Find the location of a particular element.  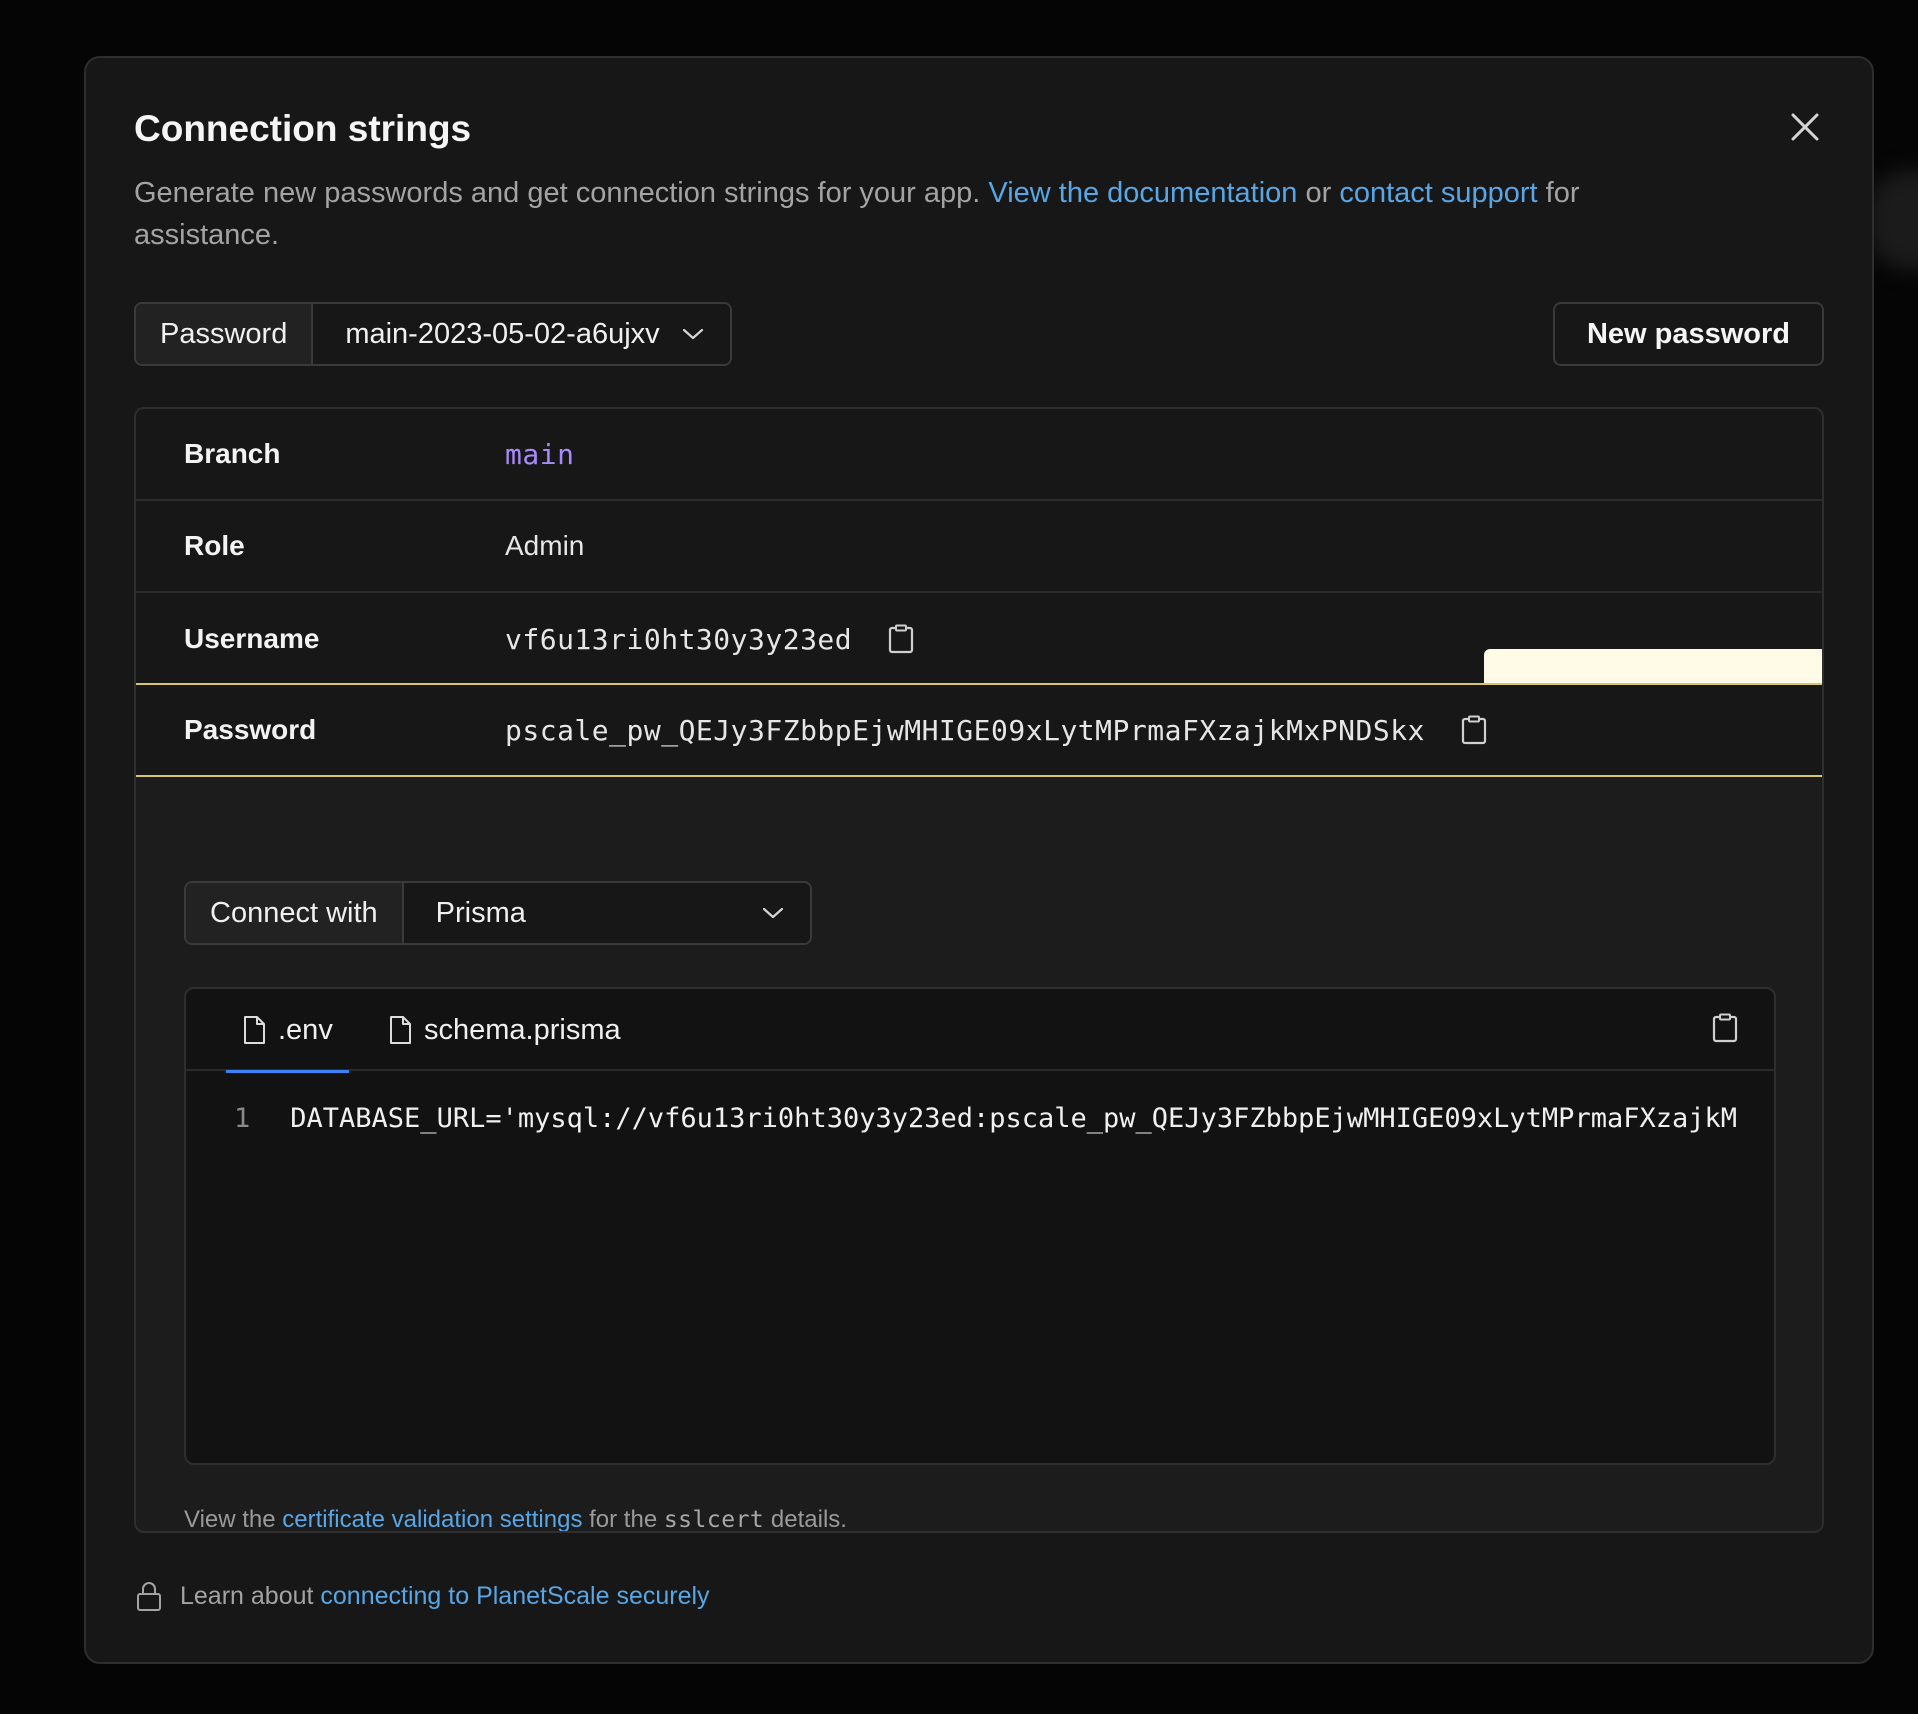

new-password-button: New password is located at coordinates (1688, 334).